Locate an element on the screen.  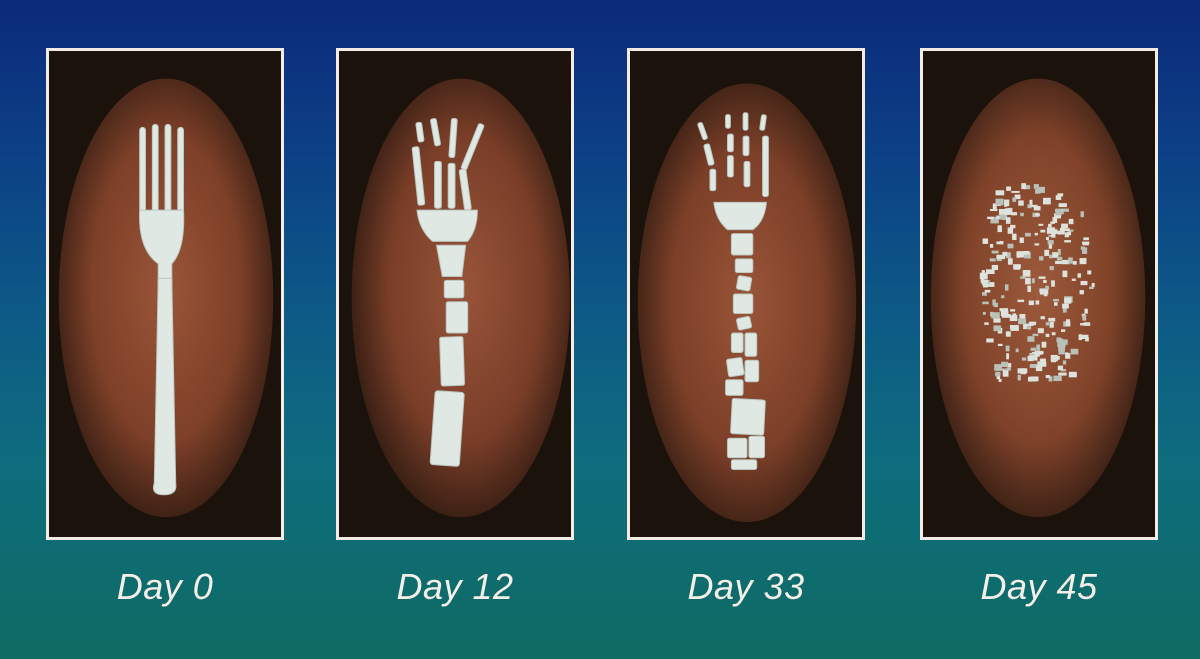
soil-clay is located at coordinates (1038, 298).